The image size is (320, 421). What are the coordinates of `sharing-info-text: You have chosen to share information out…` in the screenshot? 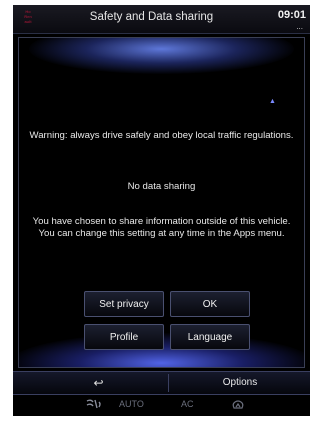 It's located at (161, 227).